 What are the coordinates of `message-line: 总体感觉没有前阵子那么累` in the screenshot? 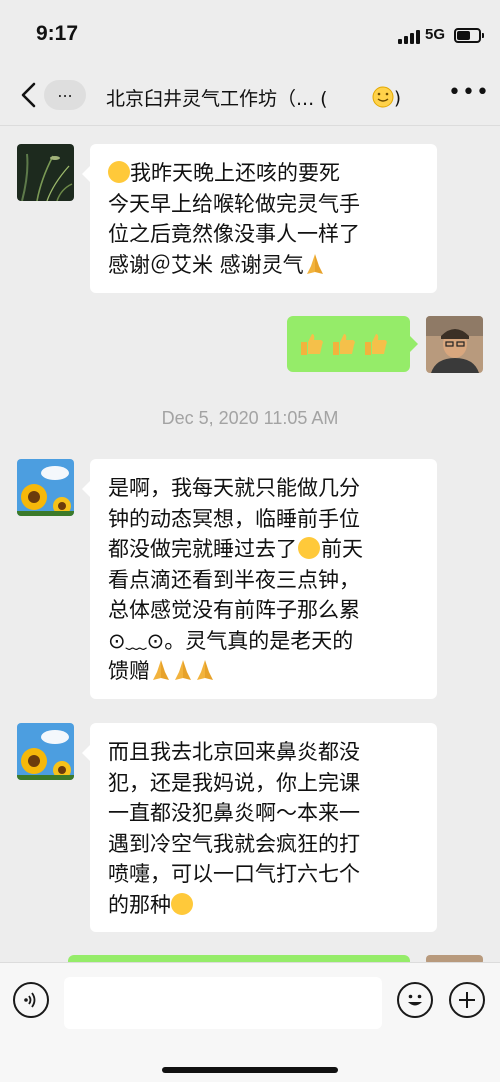 It's located at (234, 610).